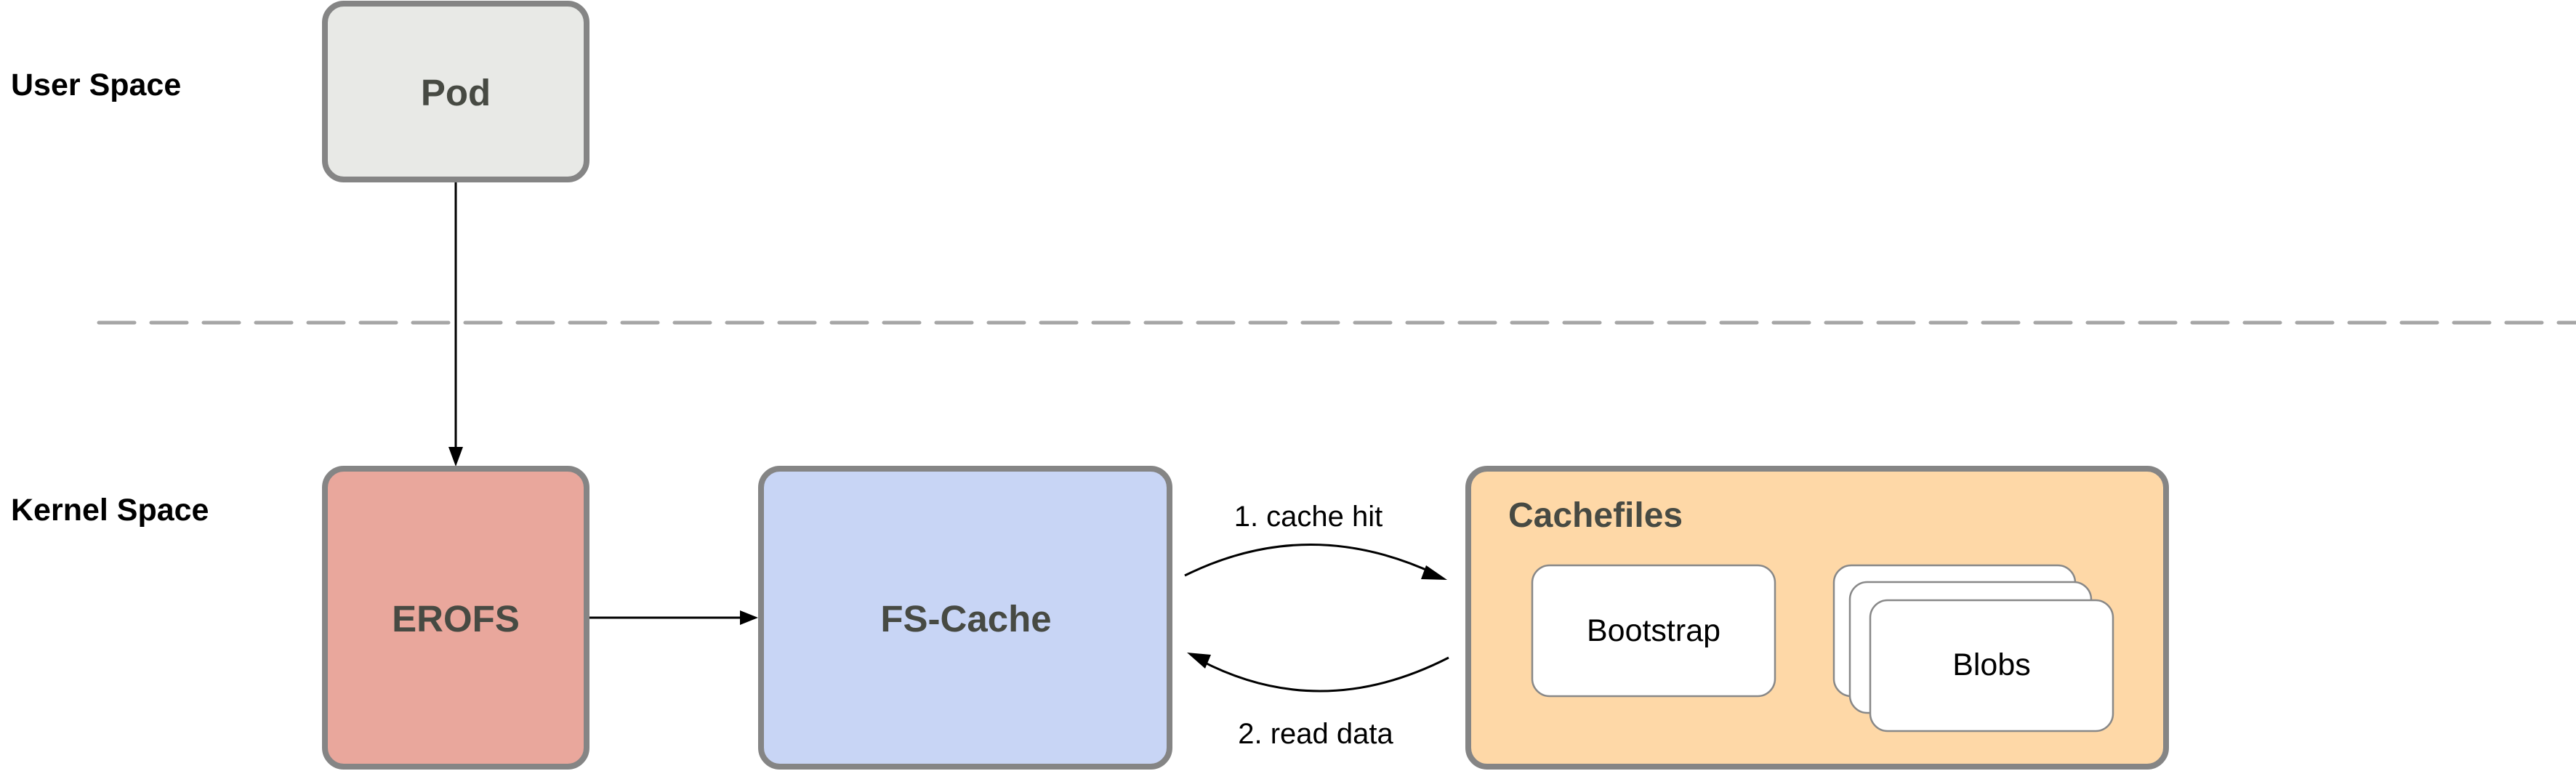  I want to click on bootstrap-label: Bootstrap, so click(1653, 630).